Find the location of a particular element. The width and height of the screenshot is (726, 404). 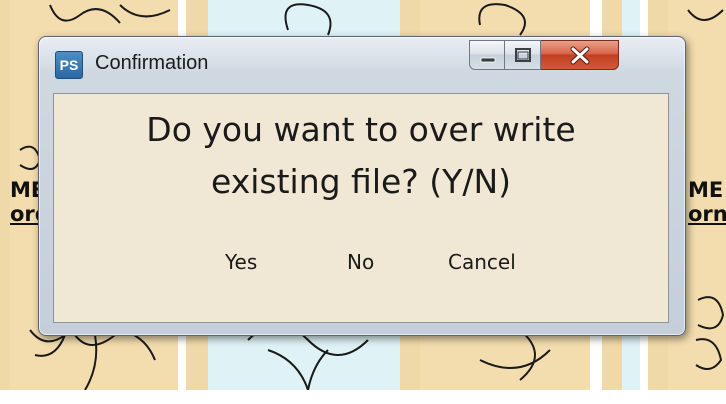

background-text: ME orn is located at coordinates (707, 202).